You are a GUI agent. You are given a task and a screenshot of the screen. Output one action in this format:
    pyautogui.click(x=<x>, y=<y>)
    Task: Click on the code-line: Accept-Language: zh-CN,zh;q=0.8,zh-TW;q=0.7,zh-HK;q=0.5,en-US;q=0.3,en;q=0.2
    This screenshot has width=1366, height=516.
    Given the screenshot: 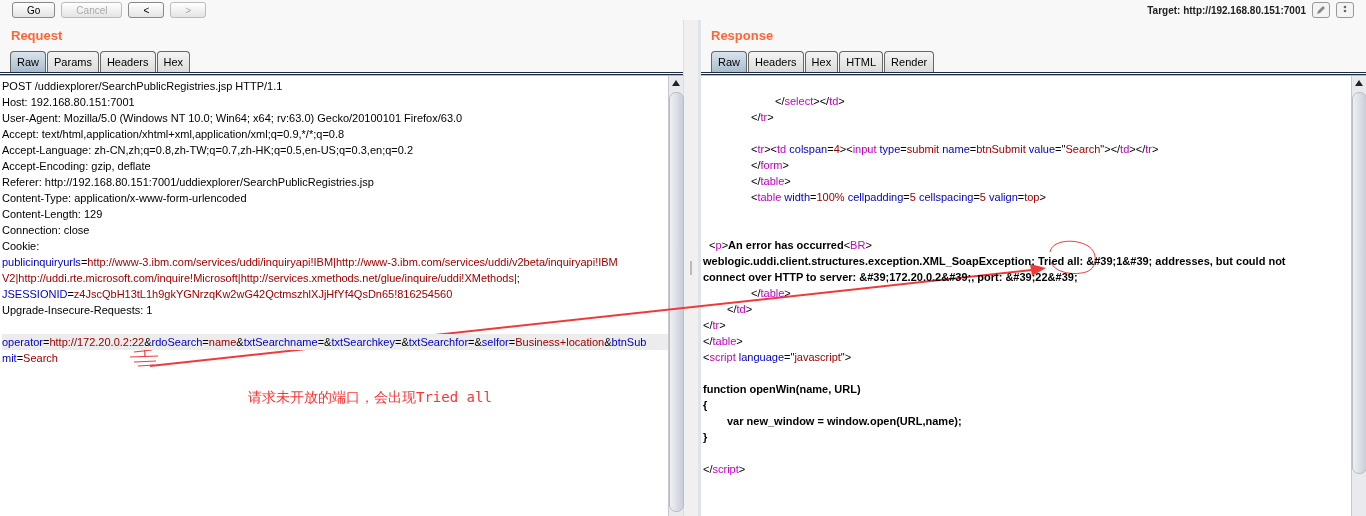 What is the action you would take?
    pyautogui.click(x=208, y=150)
    